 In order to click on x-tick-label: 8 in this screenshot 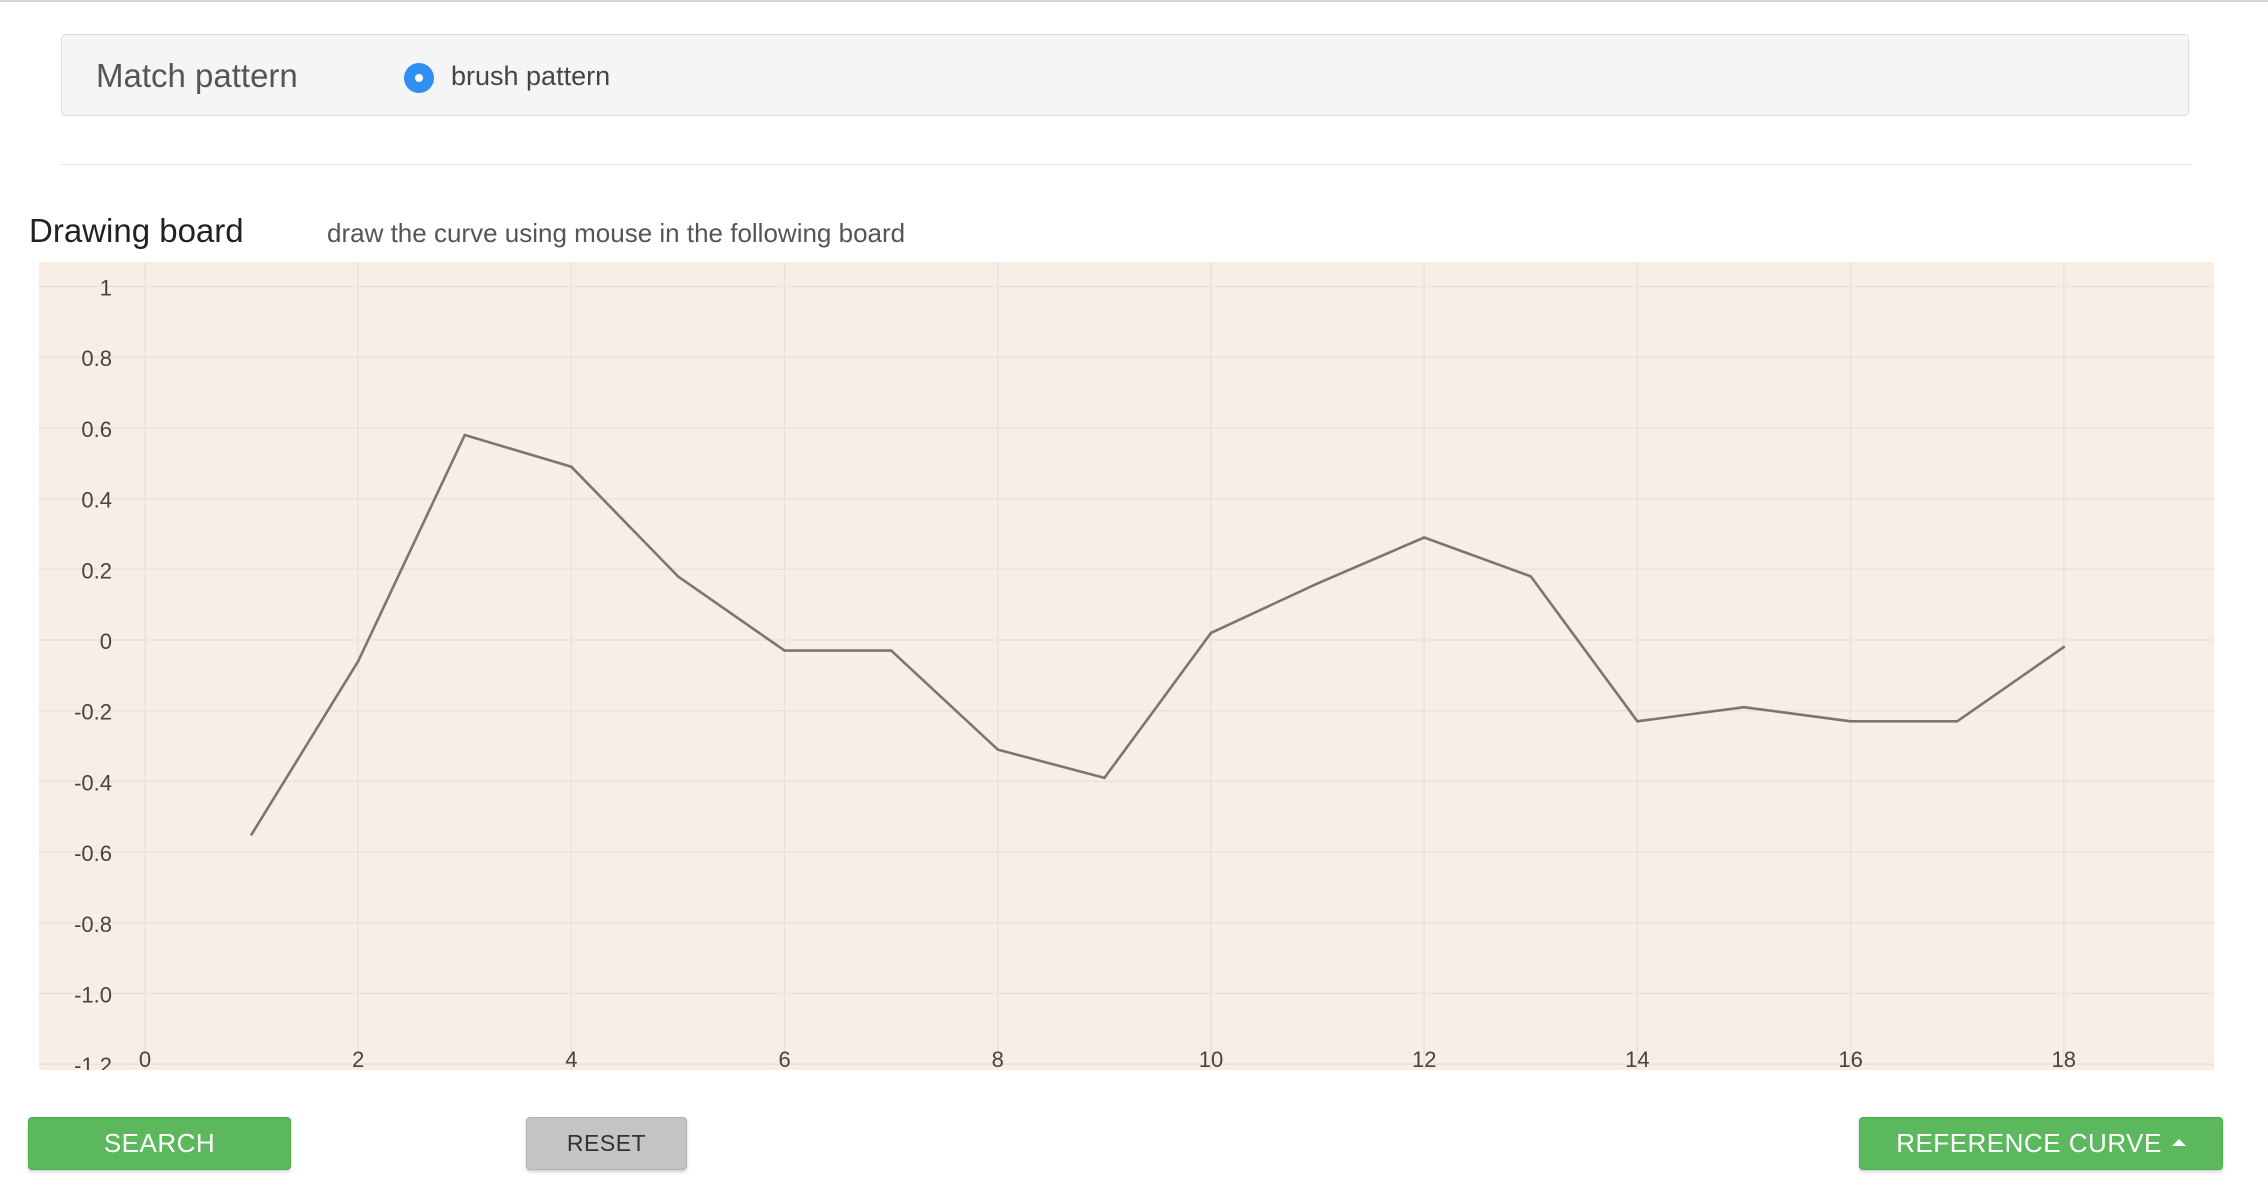, I will do `click(998, 1059)`.